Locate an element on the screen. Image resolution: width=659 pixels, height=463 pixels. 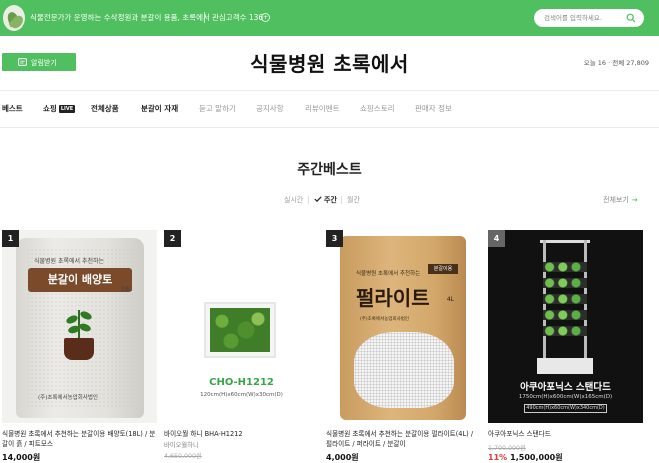
bag-volume: 18L is located at coordinates (126, 289).